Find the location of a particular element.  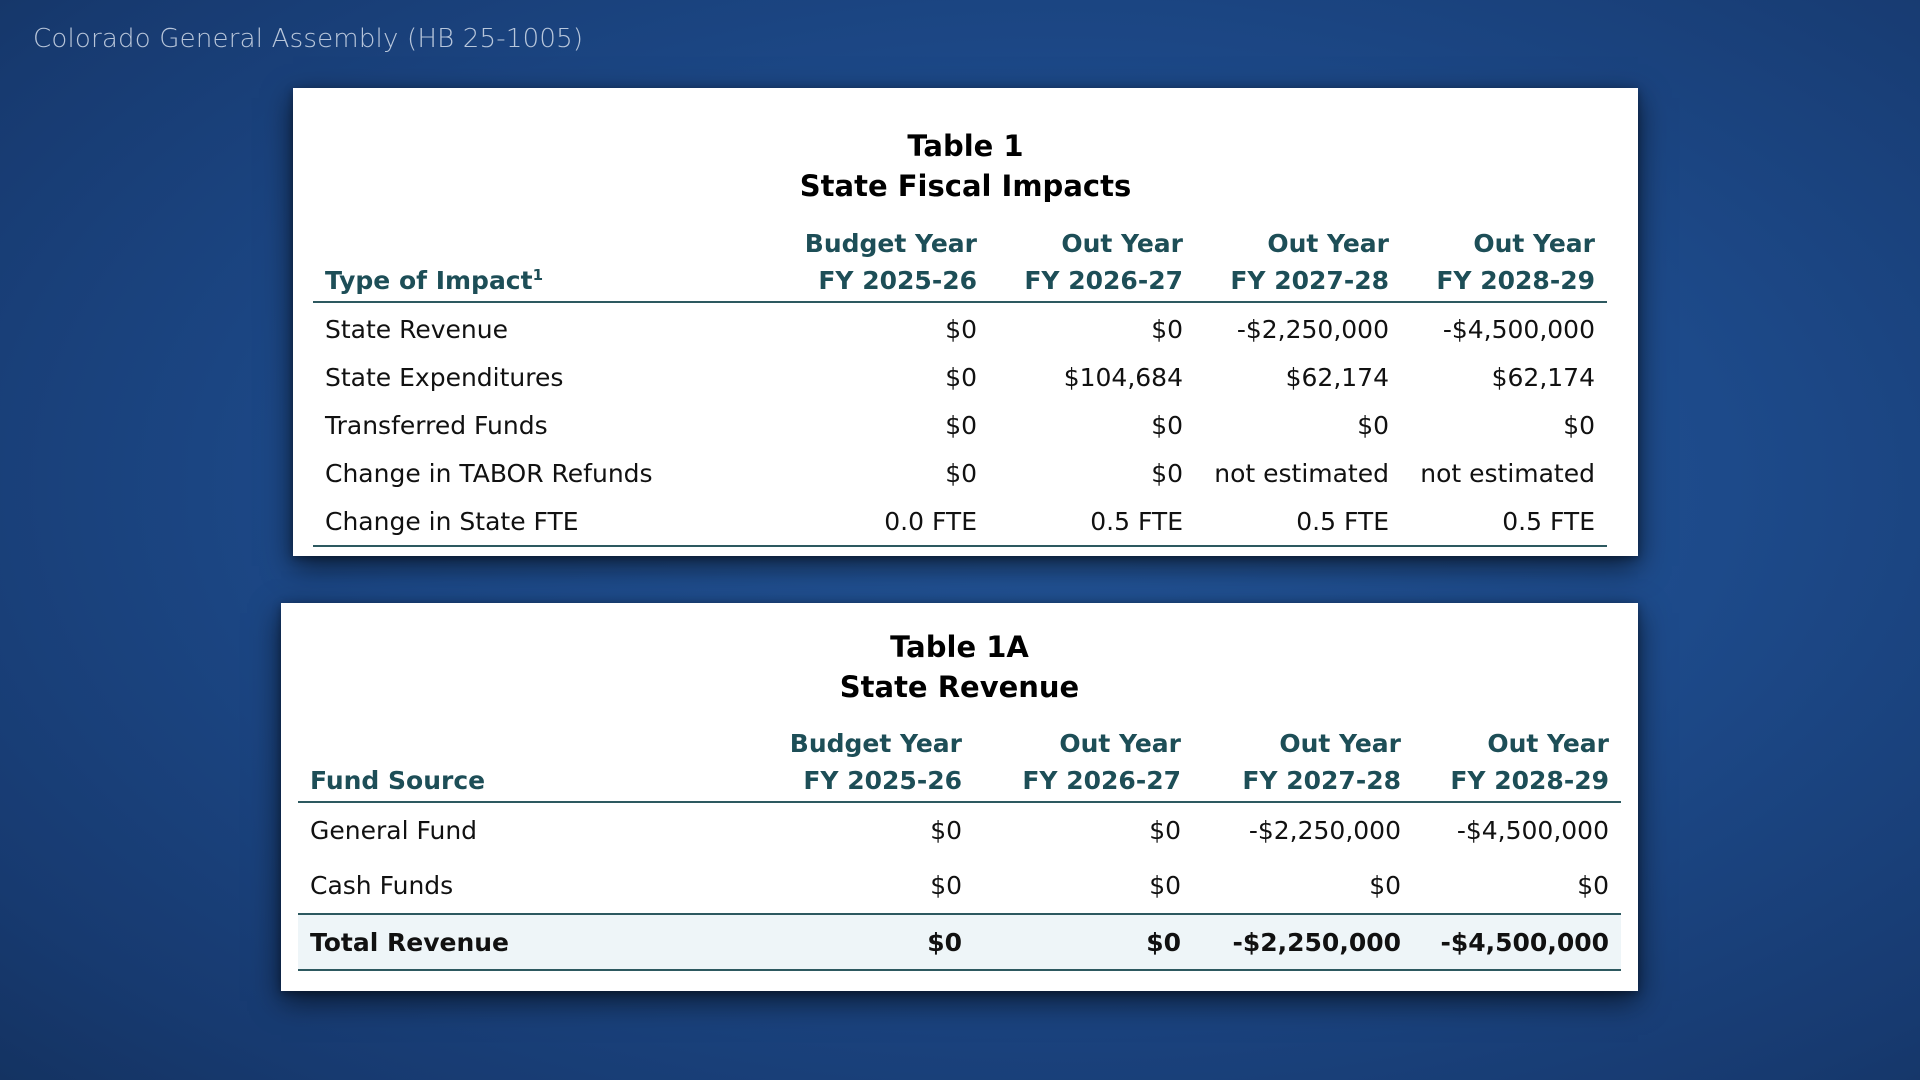

row-label: General Fund is located at coordinates (394, 830).